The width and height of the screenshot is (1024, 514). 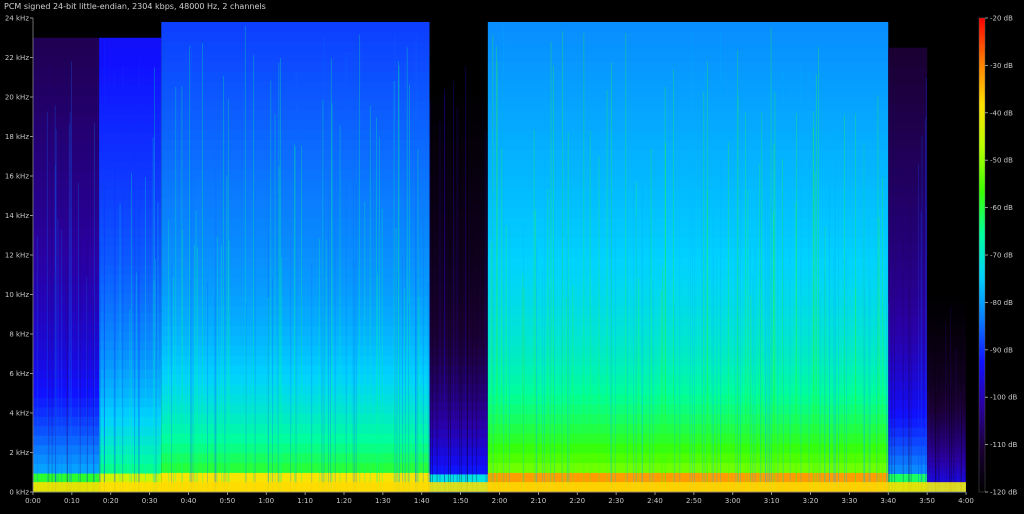 What do you see at coordinates (150, 501) in the screenshot?
I see `x-tick-label: 0:30` at bounding box center [150, 501].